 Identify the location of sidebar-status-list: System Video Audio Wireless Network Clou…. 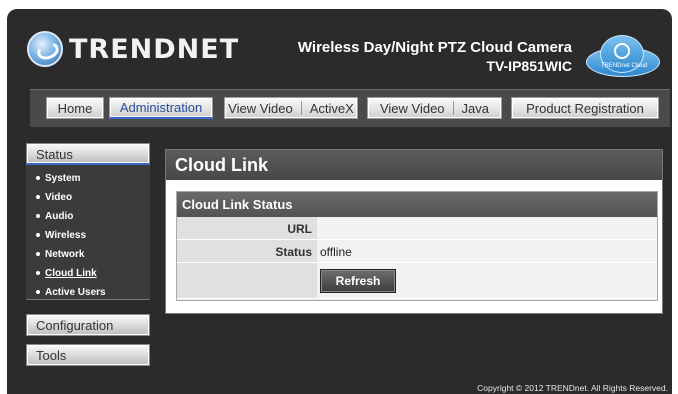
(88, 232).